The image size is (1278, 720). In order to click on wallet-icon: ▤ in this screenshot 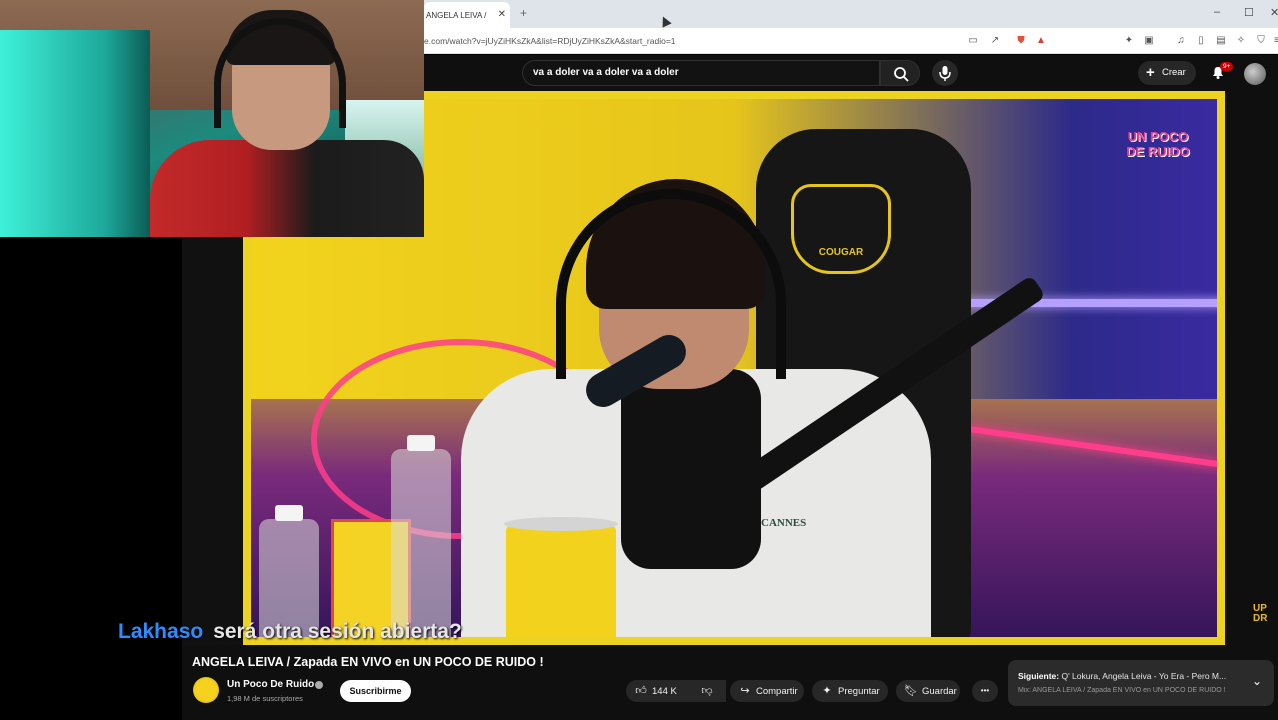, I will do `click(1221, 41)`.